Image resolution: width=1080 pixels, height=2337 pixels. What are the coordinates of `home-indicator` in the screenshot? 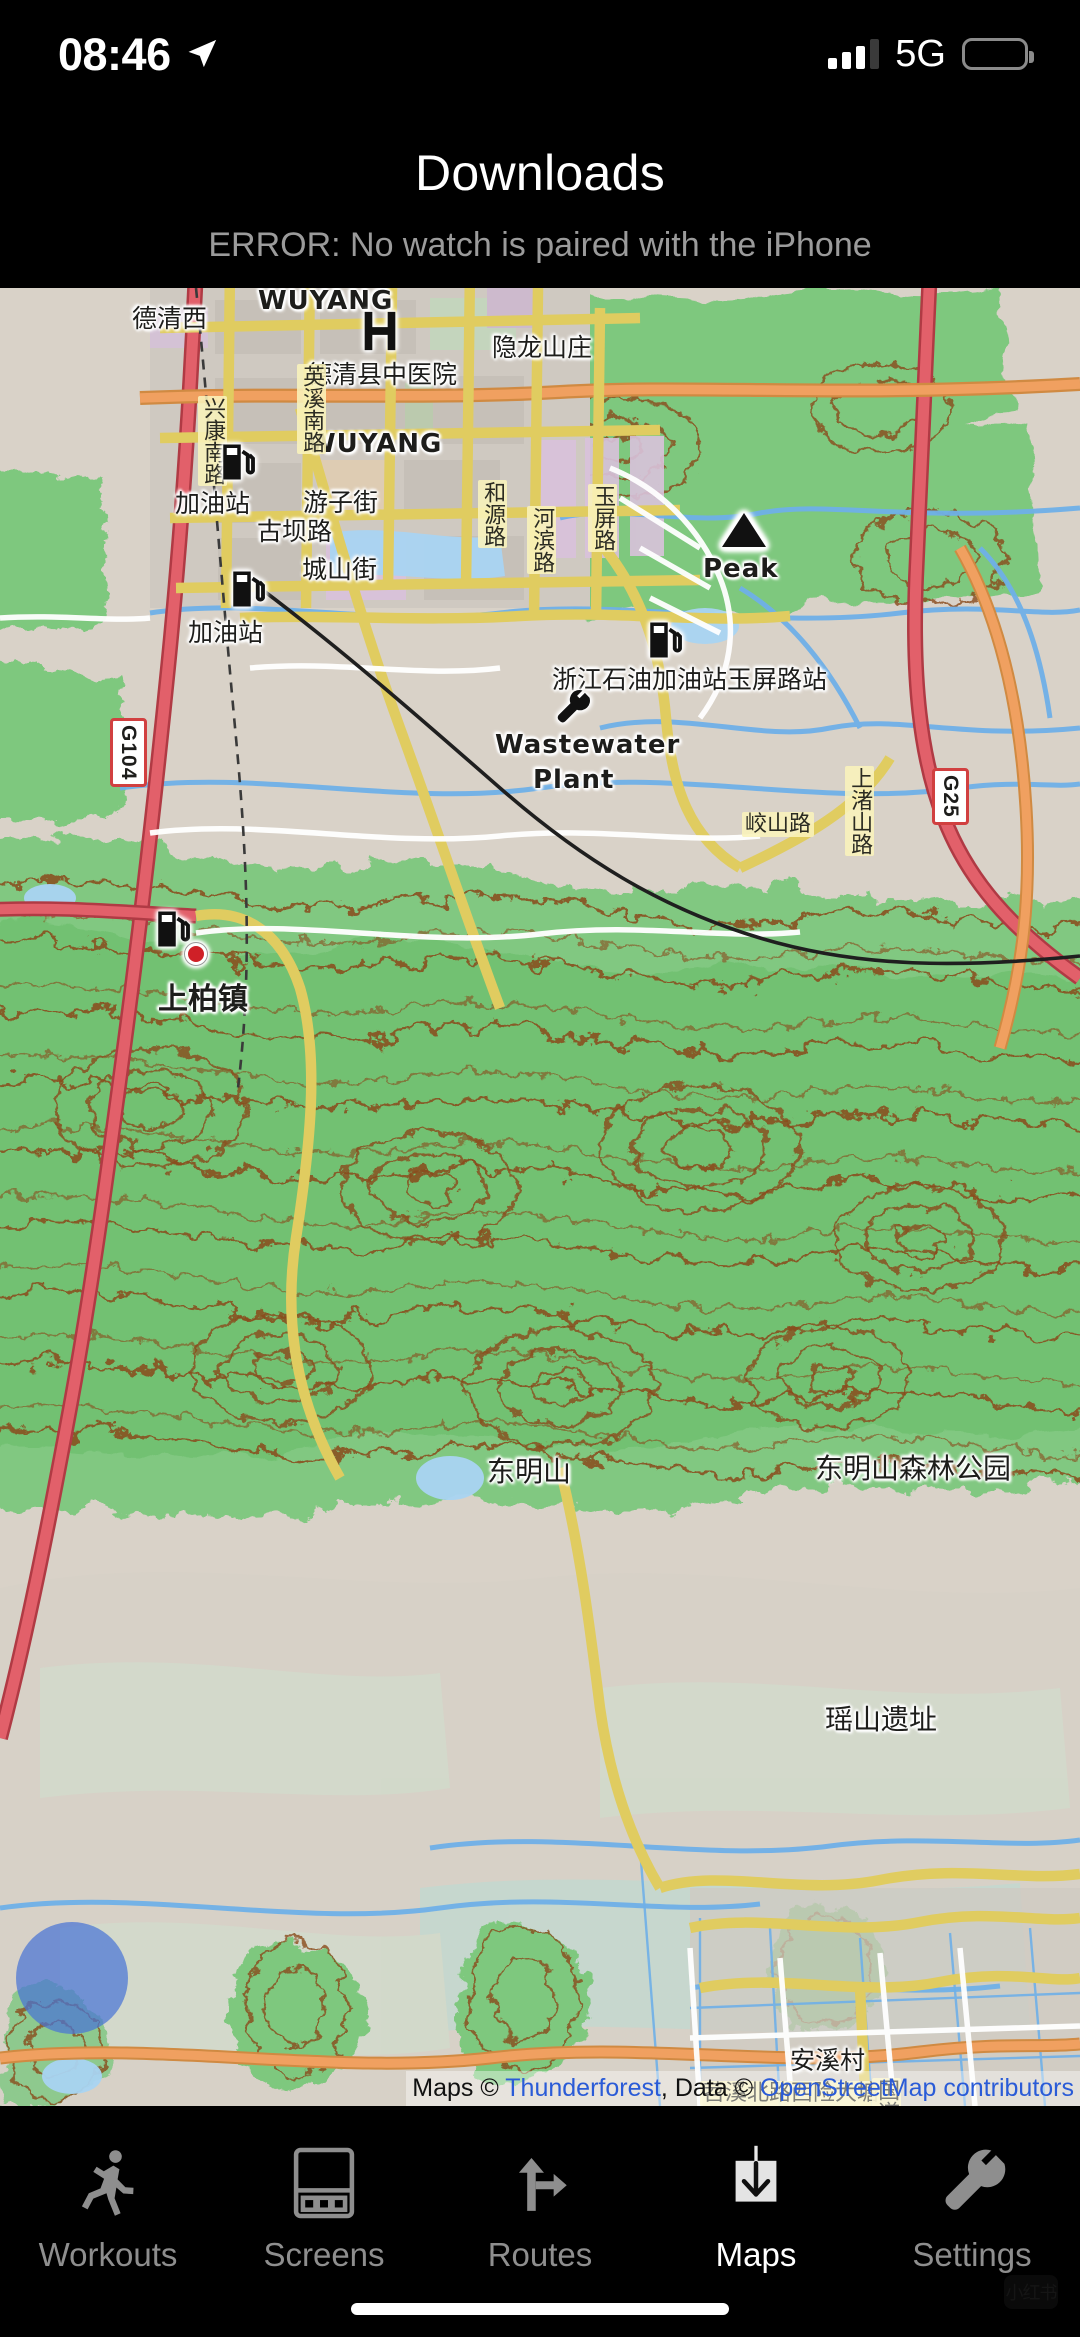 It's located at (540, 2309).